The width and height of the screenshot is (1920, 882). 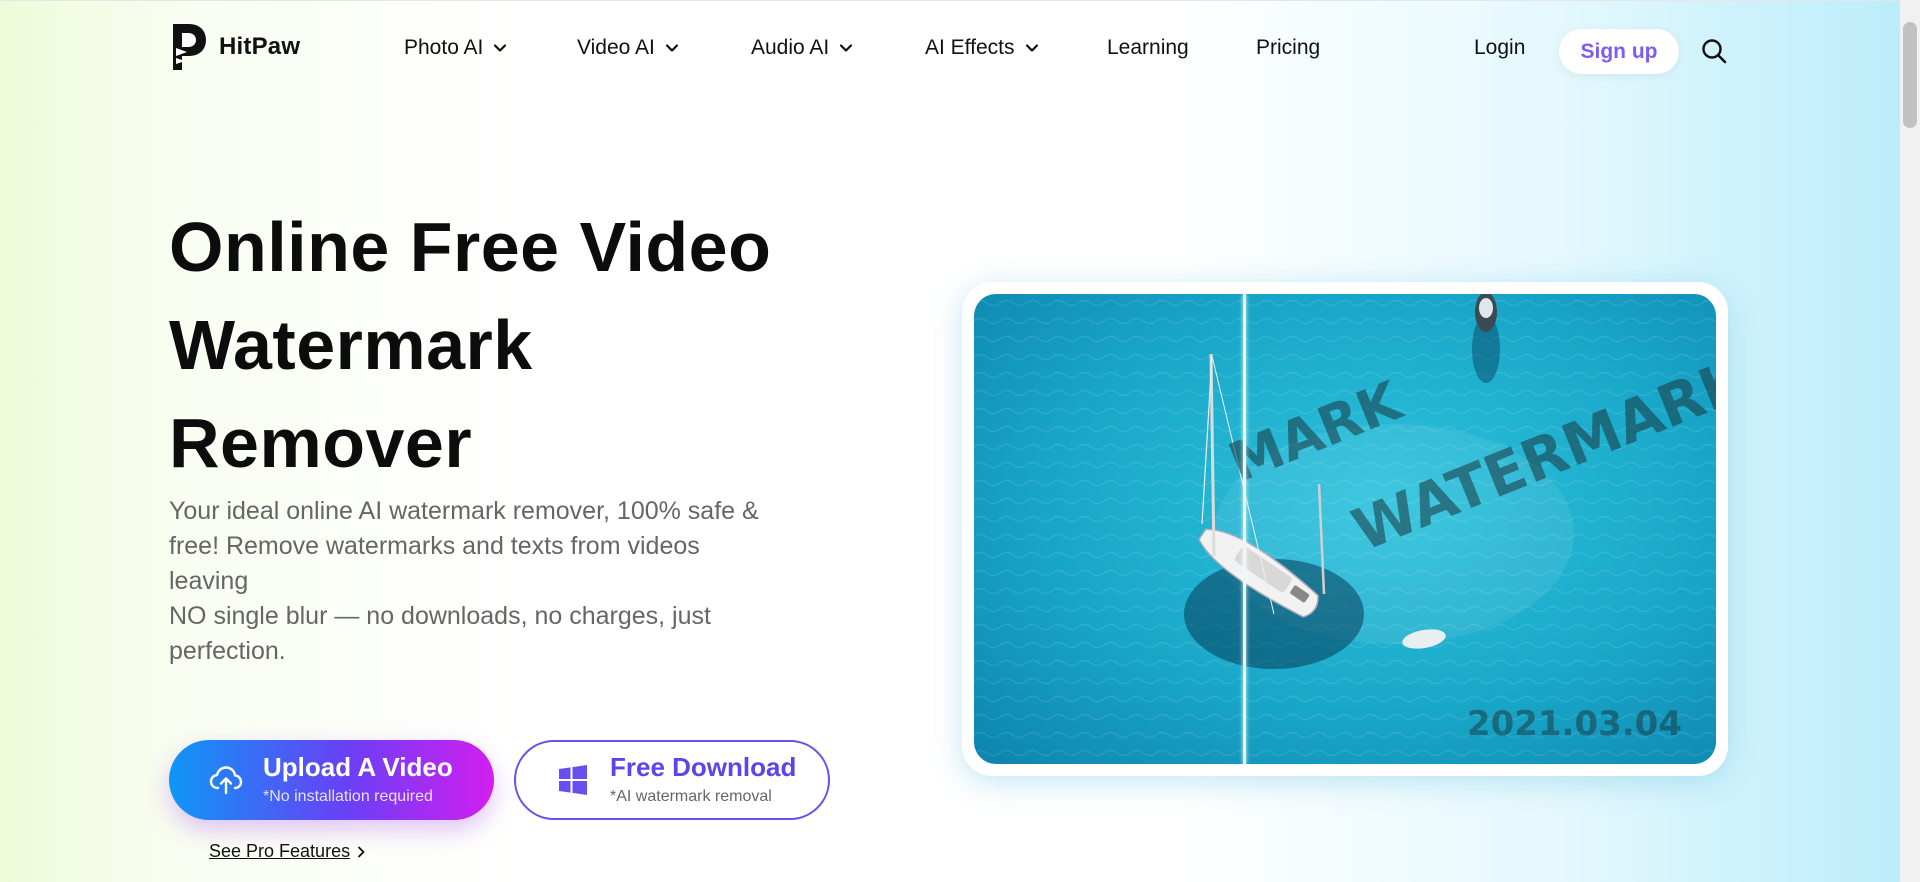 I want to click on description-line: perfection., so click(x=227, y=651).